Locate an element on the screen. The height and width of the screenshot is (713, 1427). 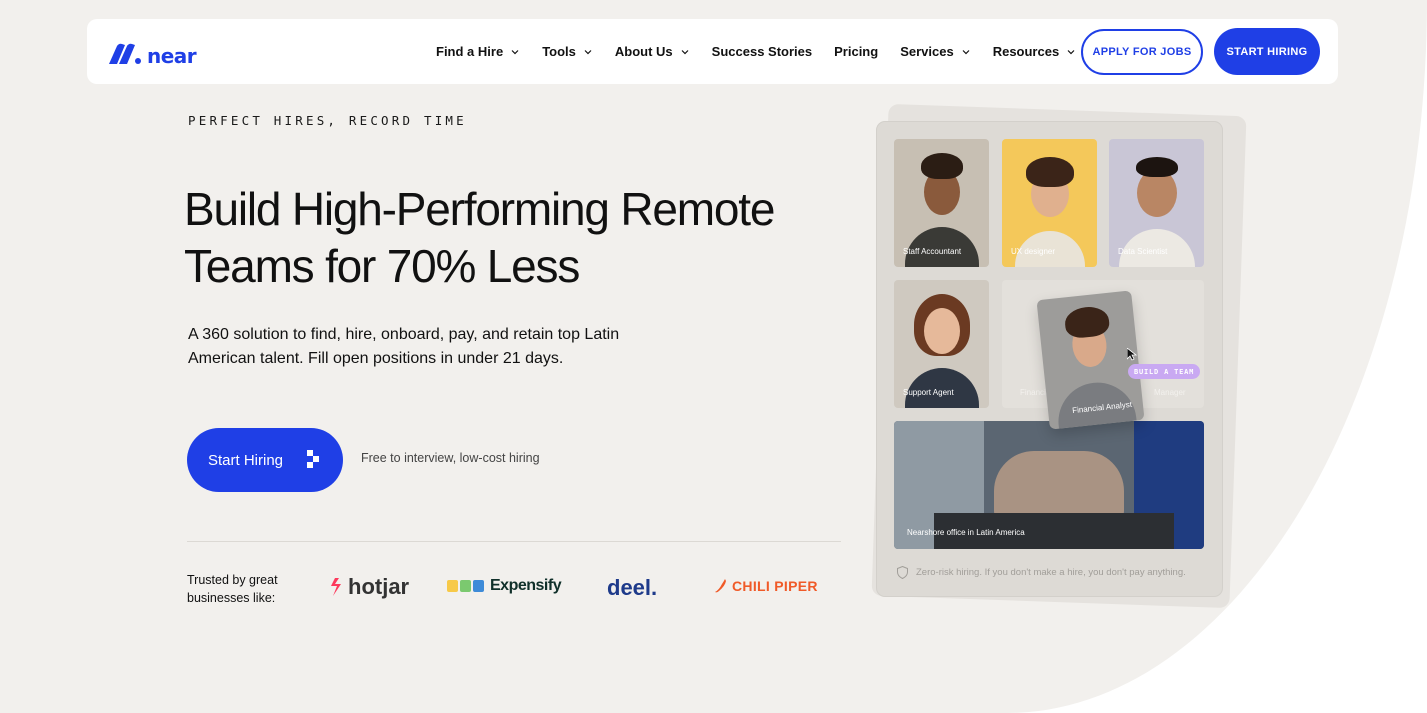
nav-services: Services is located at coordinates (935, 51).